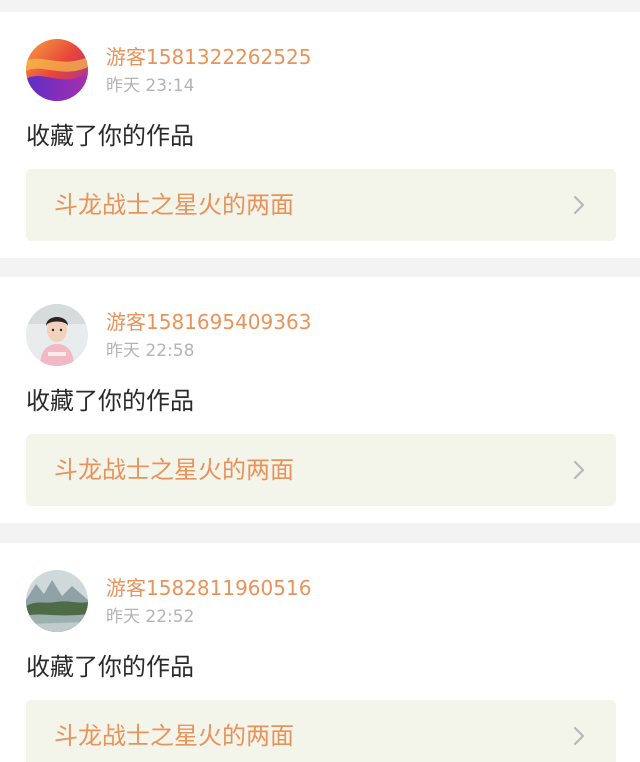 The width and height of the screenshot is (640, 762). I want to click on timestamp: 昨天 23:14, so click(150, 86).